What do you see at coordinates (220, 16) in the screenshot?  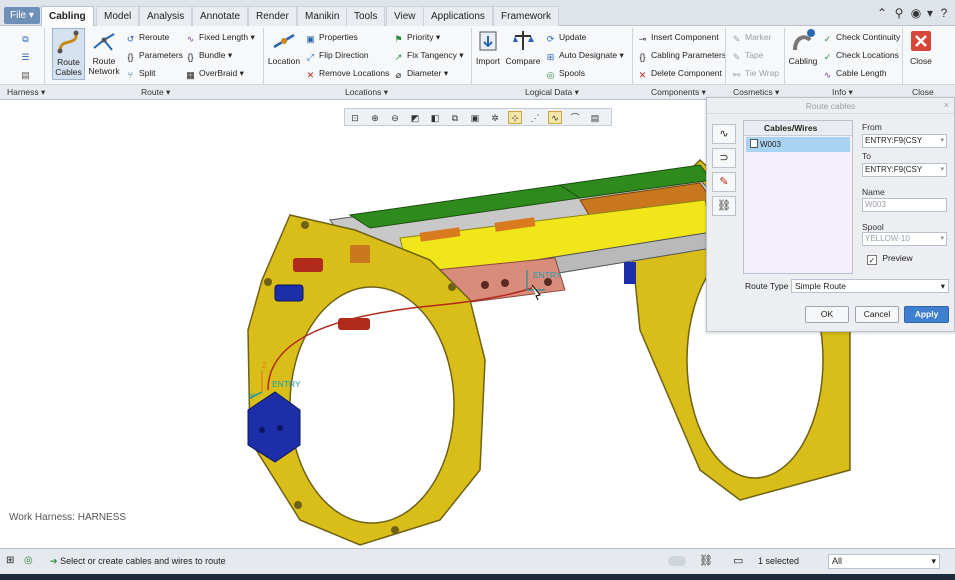 I see `tab-annotate: Annotate` at bounding box center [220, 16].